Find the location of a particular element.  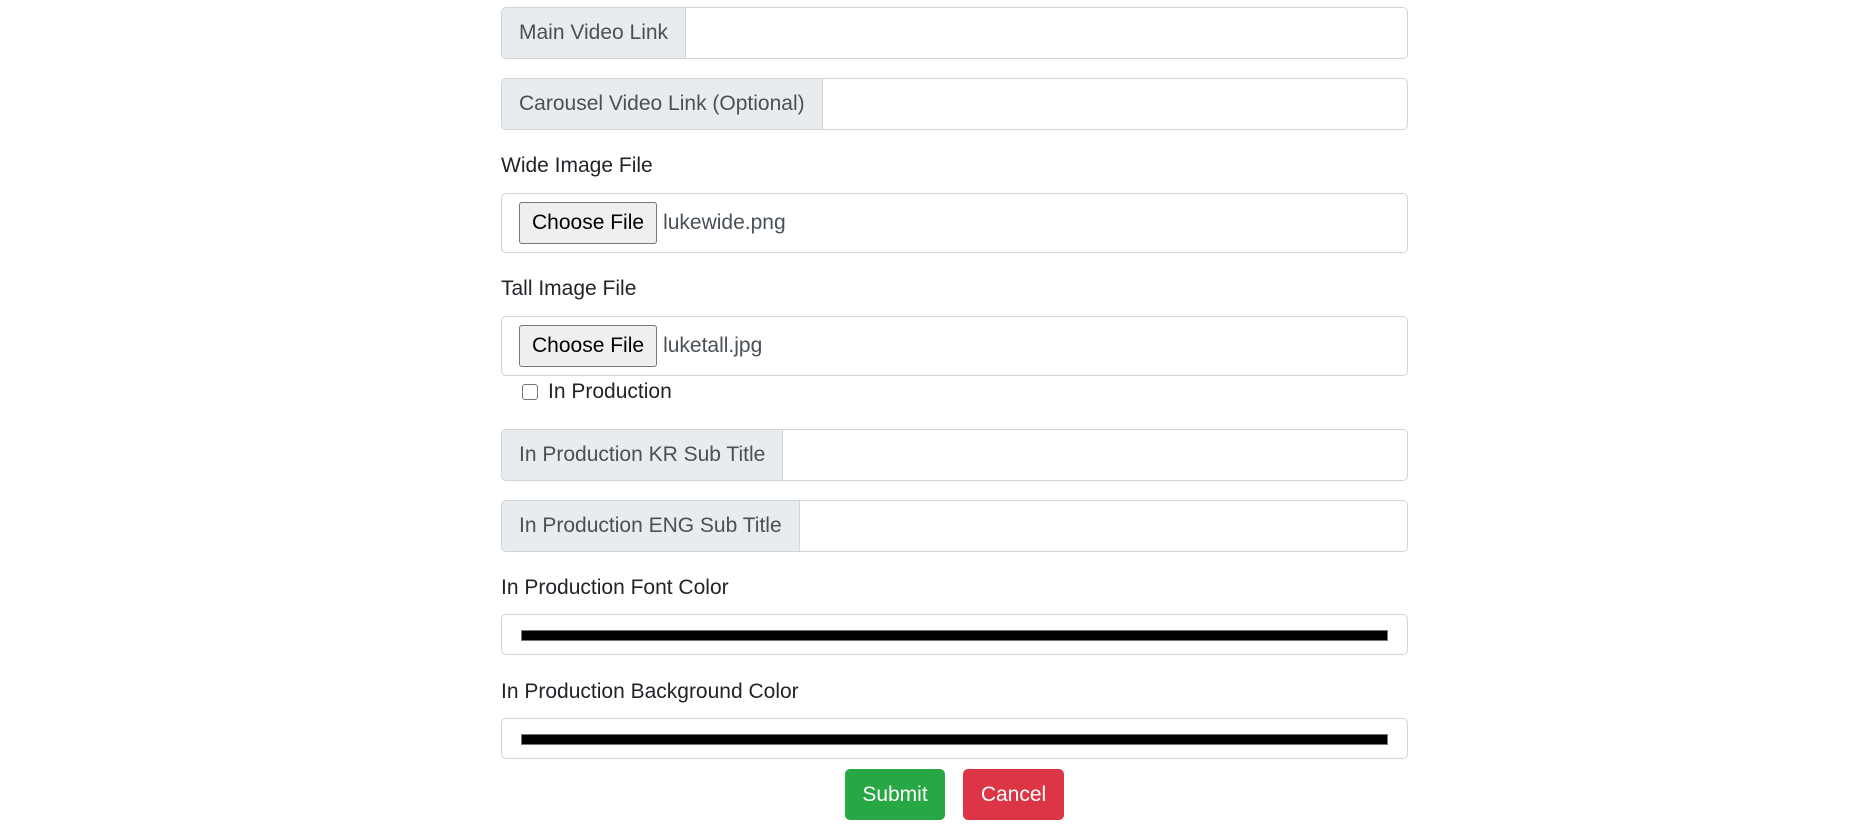

carousel-video-link-label: Carousel Video Link (Optional) is located at coordinates (662, 104).